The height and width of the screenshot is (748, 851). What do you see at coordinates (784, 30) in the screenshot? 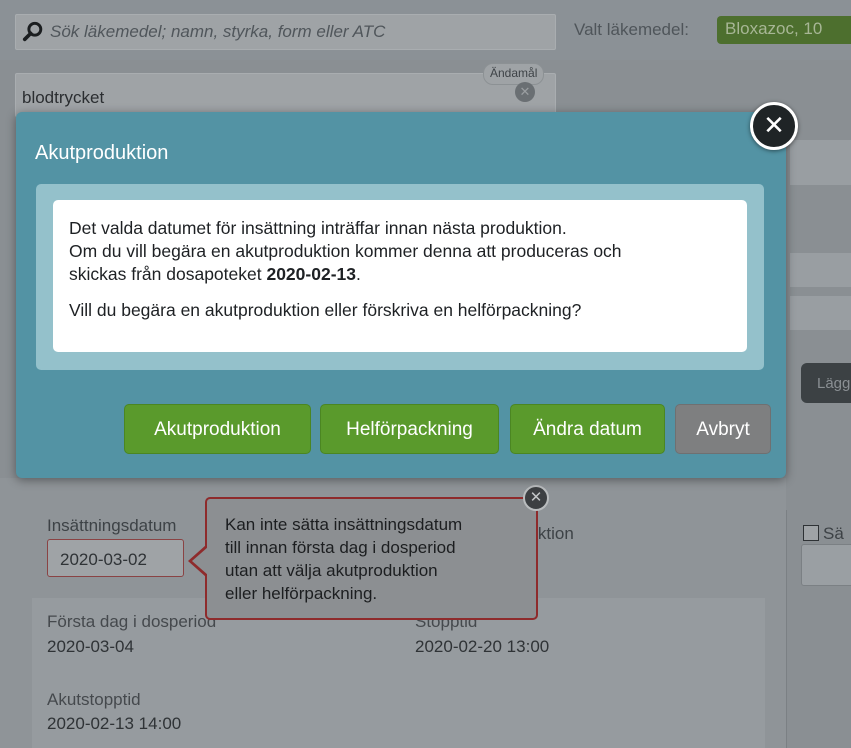
I see `selected-medication-badge: Bloxazoc, 10` at bounding box center [784, 30].